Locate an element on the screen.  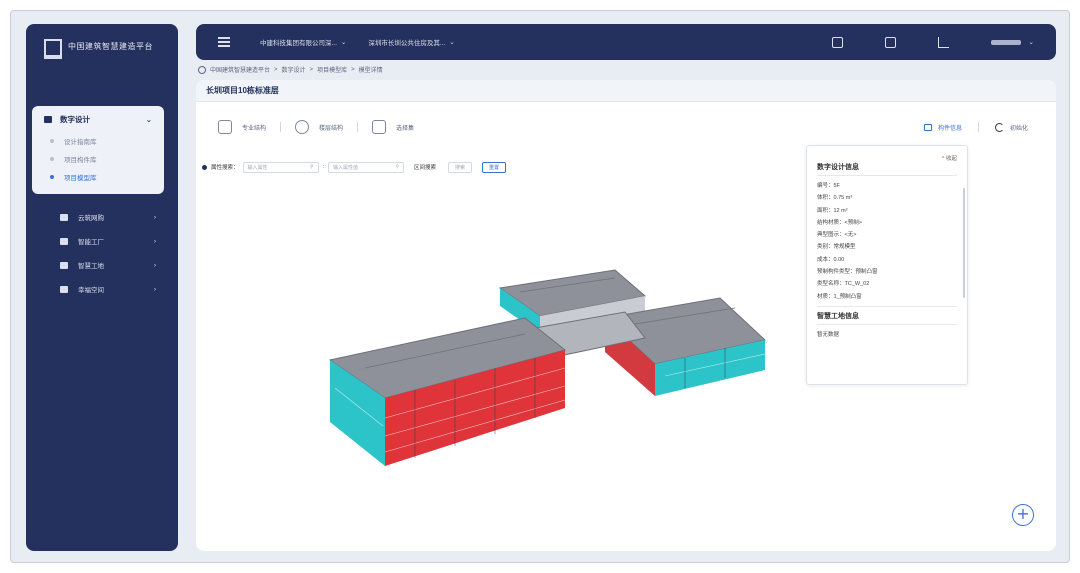
tool-discipline: 专业结构 is located at coordinates (242, 127).